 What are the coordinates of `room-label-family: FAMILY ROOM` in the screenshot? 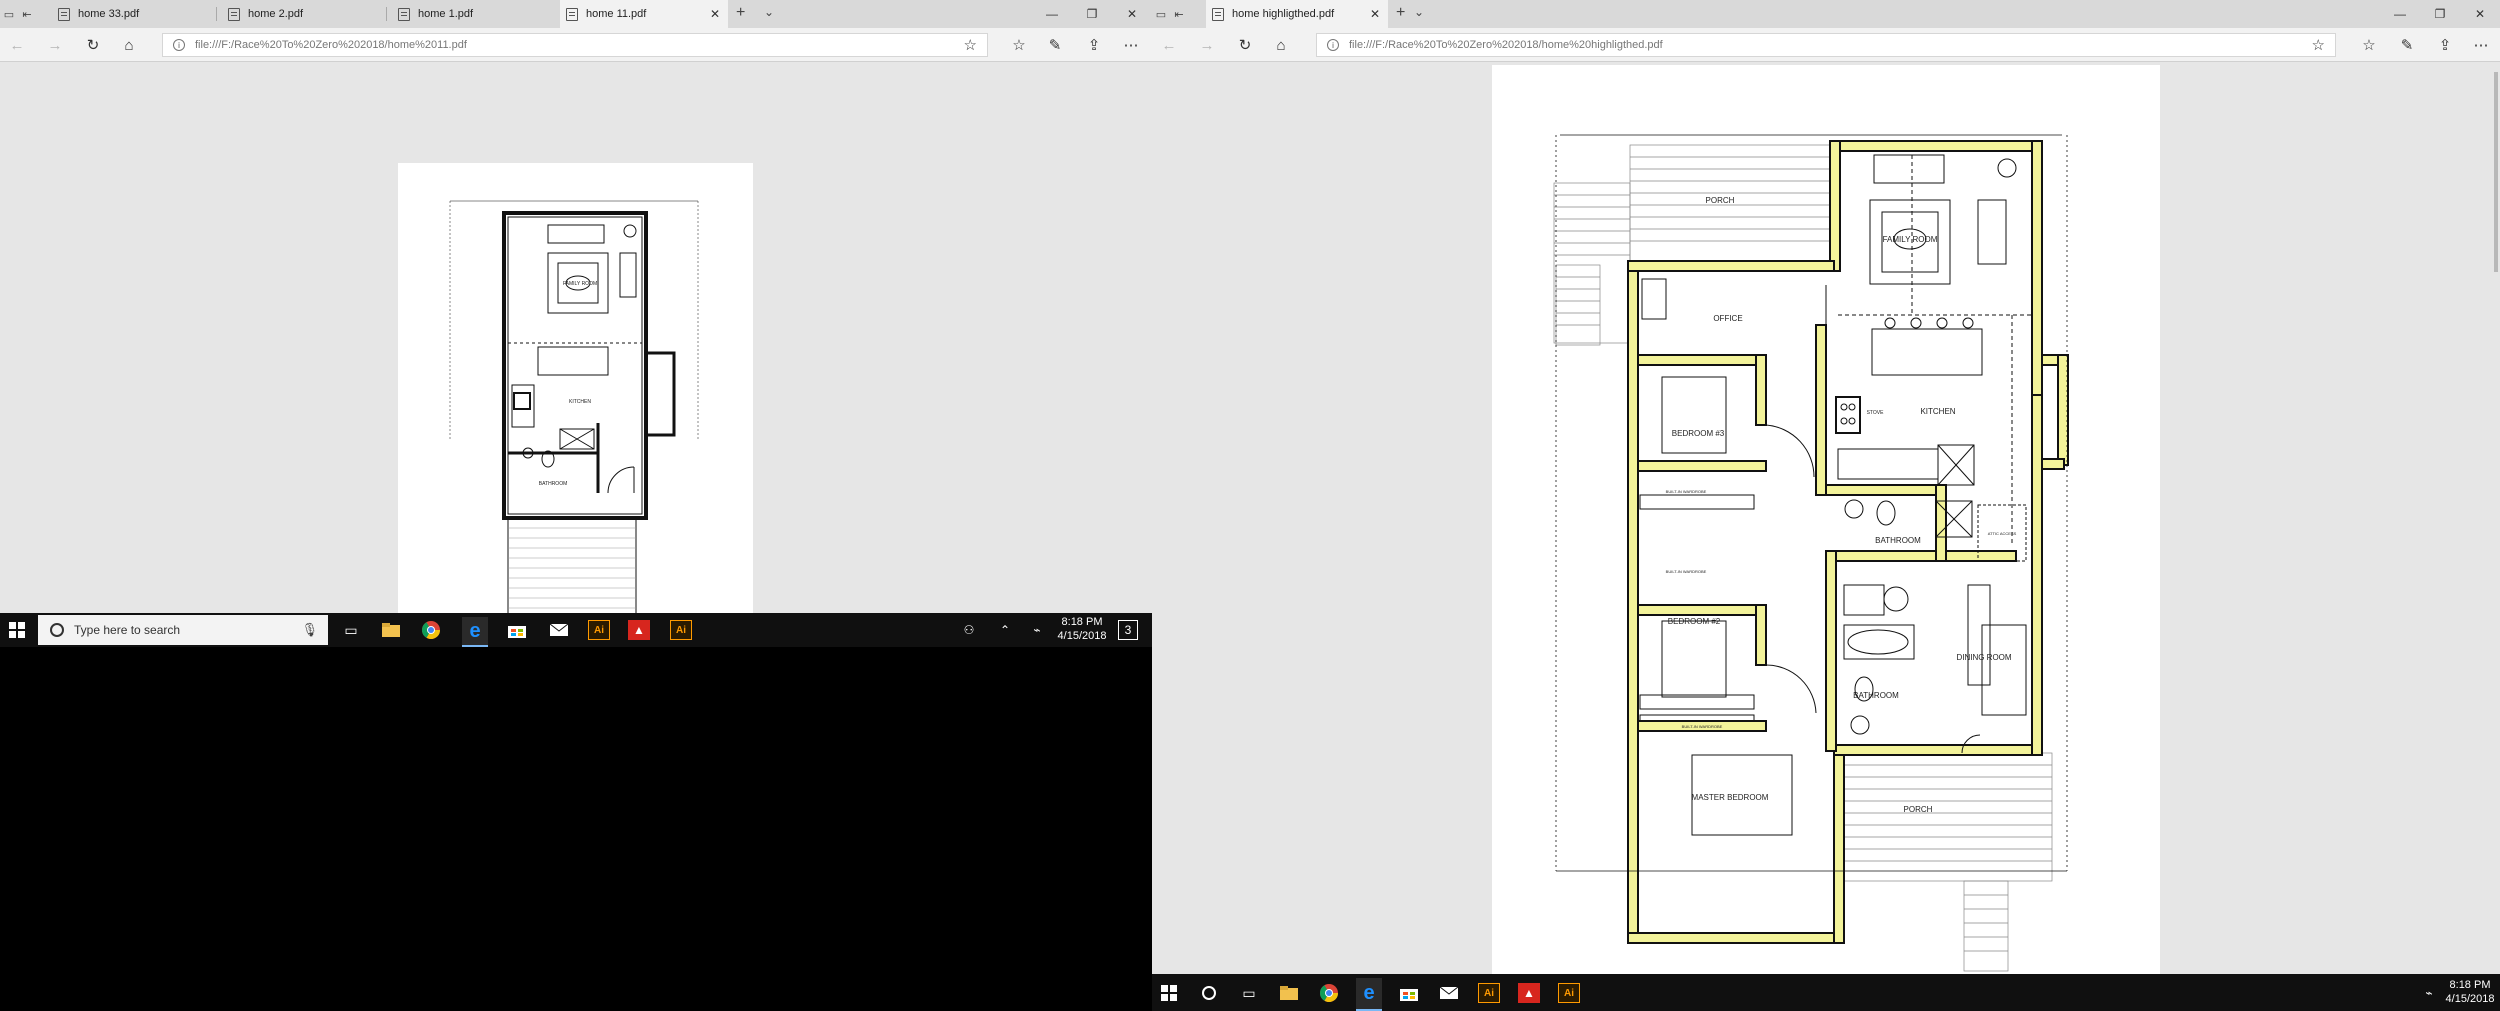 It's located at (580, 284).